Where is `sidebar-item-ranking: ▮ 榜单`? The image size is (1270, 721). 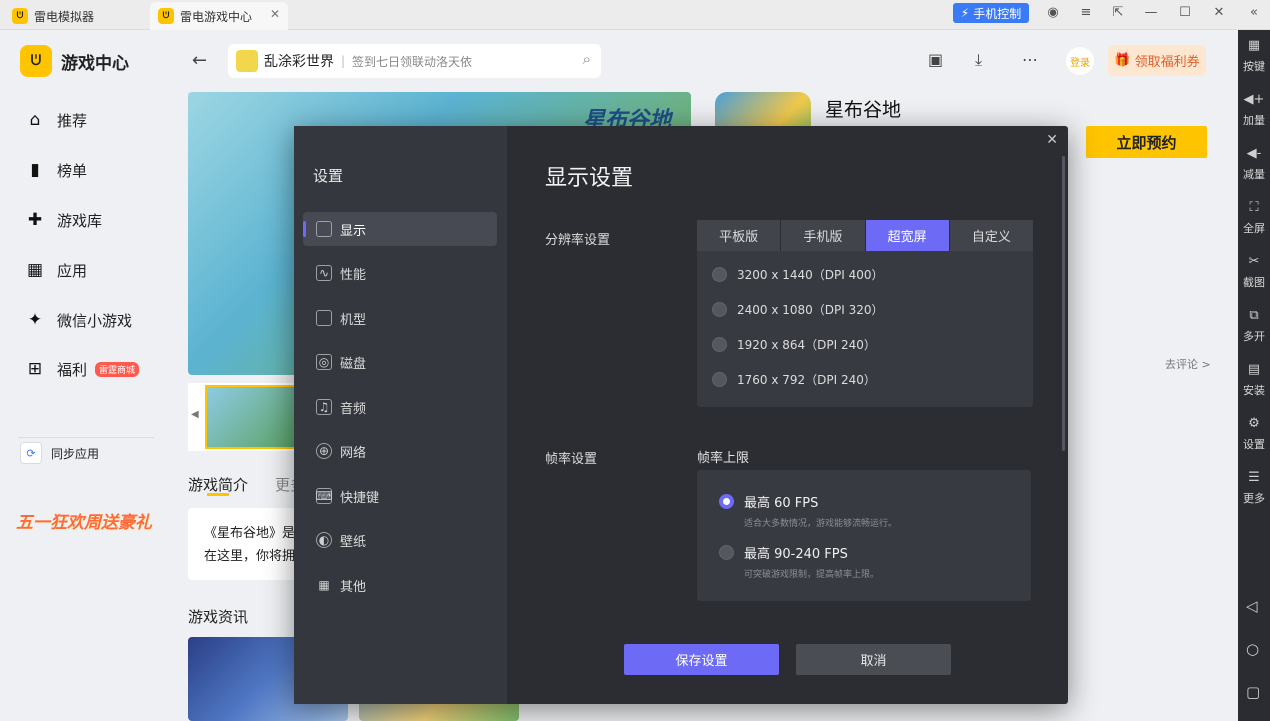
sidebar-item-ranking: ▮ 榜单 is located at coordinates (55, 170).